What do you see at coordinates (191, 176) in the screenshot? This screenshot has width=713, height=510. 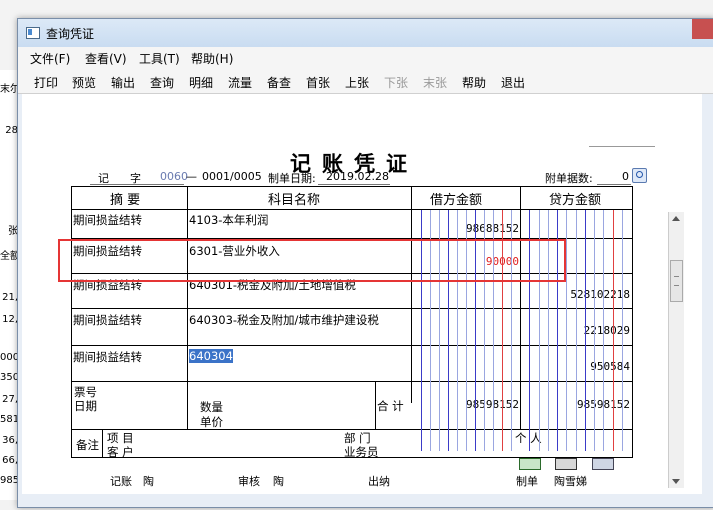 I see `number-dash: —` at bounding box center [191, 176].